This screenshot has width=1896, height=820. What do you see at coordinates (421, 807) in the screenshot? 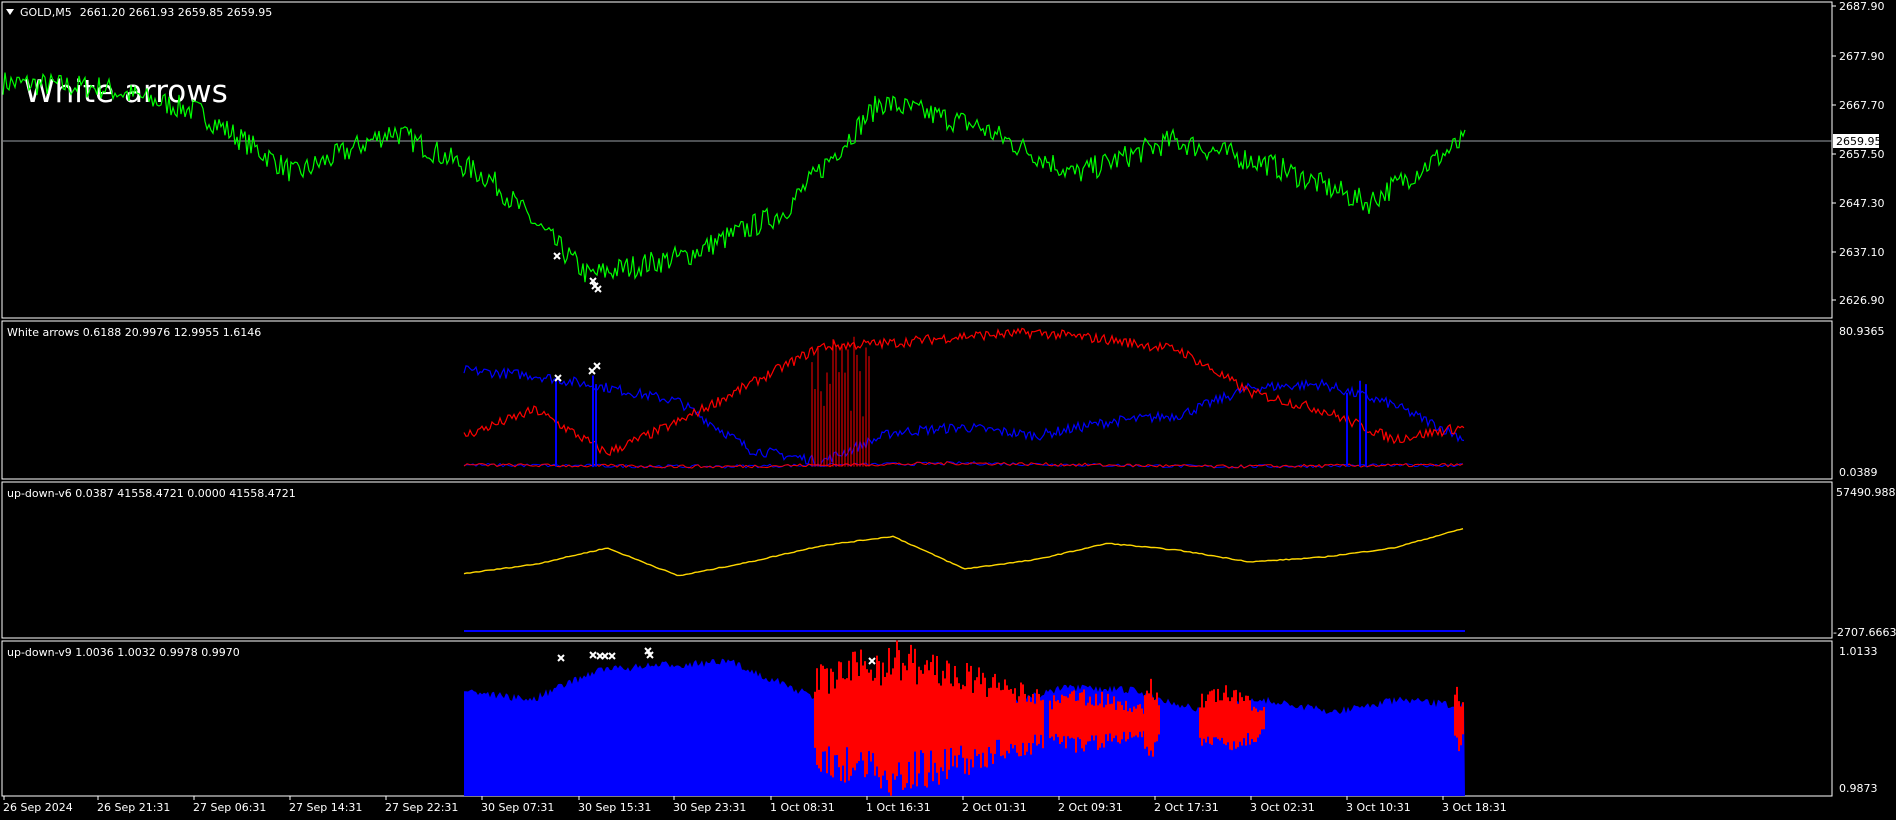
I see `time-label: 27 Sep 22:31` at bounding box center [421, 807].